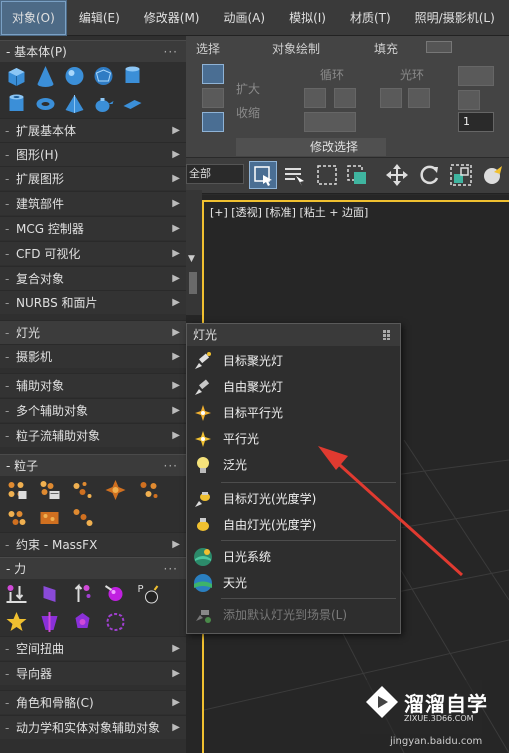  I want to click on section-force: - 力 ···, so click(93, 568).